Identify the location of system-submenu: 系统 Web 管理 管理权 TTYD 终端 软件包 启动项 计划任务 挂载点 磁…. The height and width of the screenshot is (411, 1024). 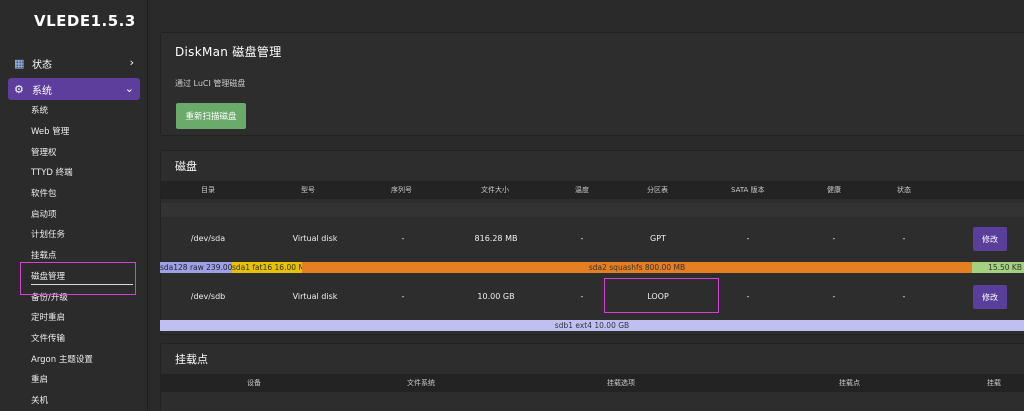
(86, 255).